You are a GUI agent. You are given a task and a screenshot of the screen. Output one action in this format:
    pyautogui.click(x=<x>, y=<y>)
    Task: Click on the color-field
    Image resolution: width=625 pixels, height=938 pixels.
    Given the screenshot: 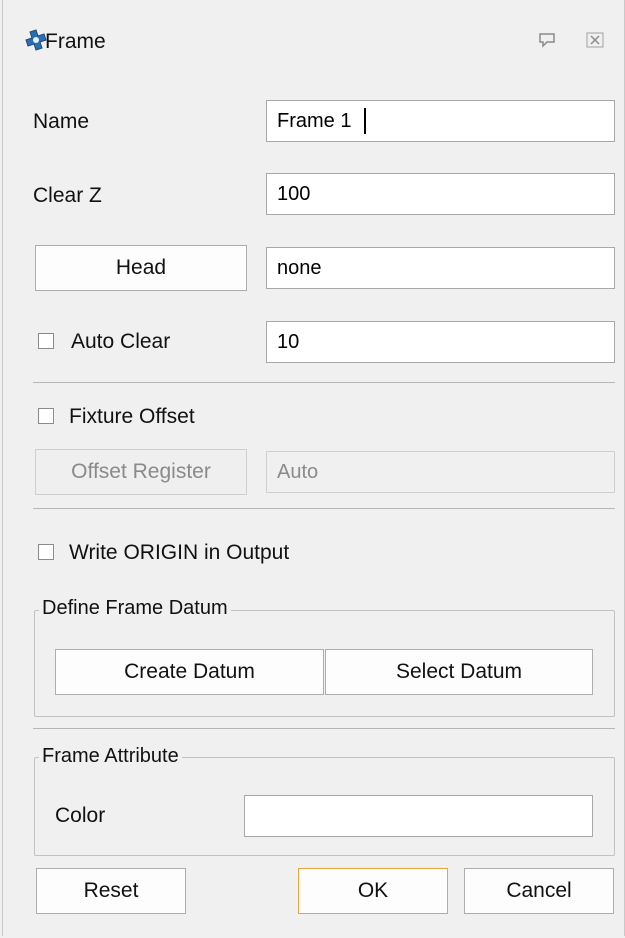 What is the action you would take?
    pyautogui.click(x=418, y=816)
    